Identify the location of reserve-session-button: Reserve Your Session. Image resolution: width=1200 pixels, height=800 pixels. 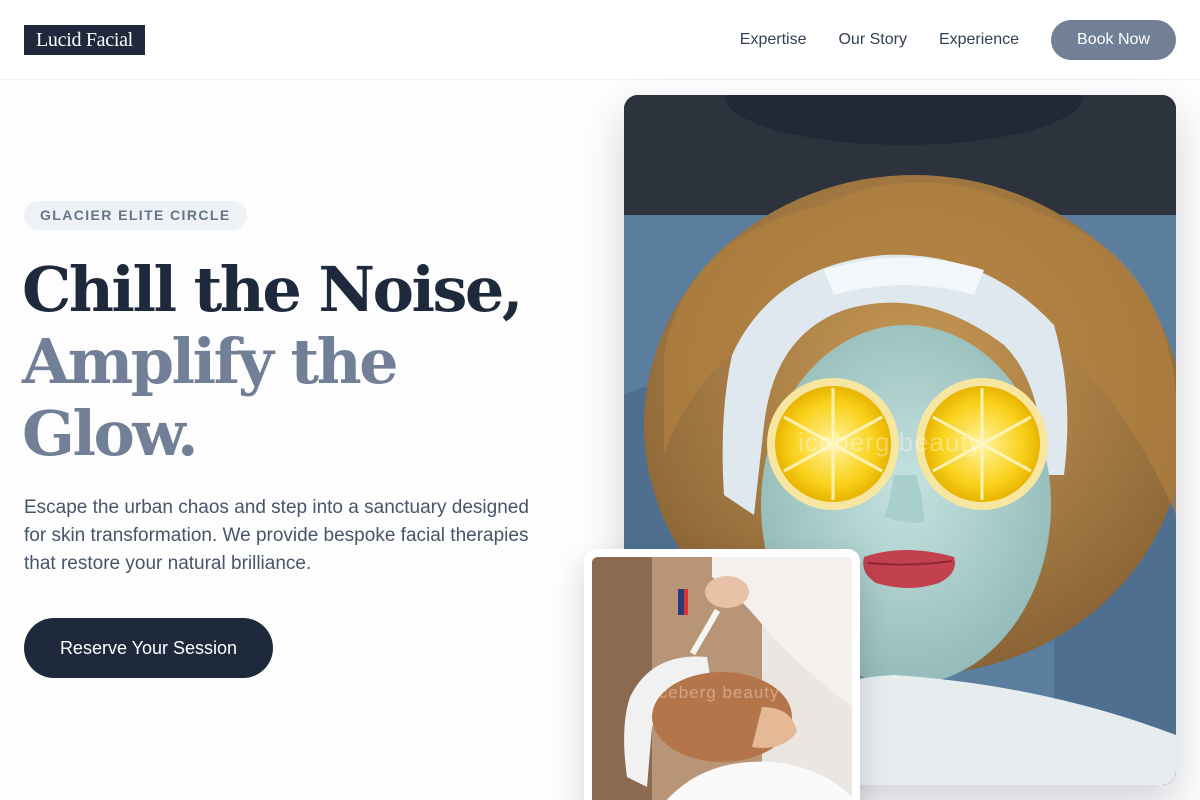
(148, 648).